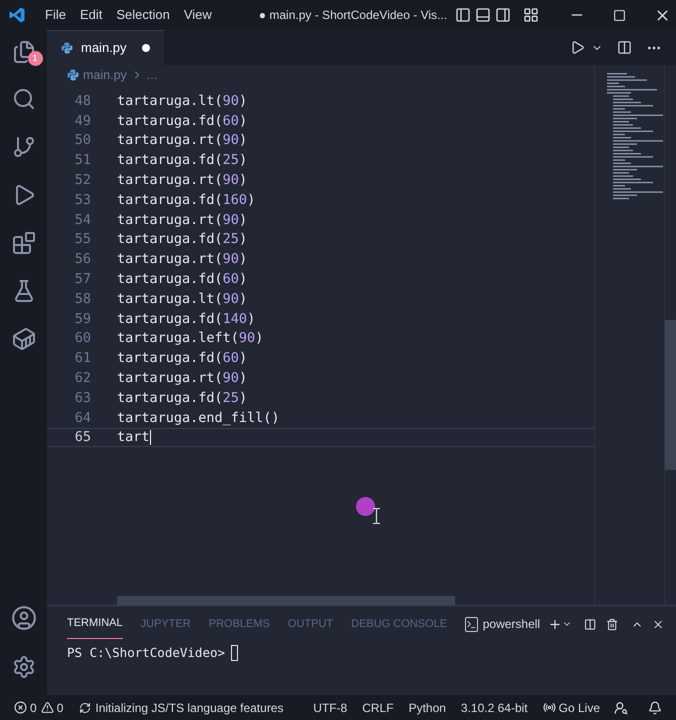 The image size is (676, 720). Describe the element at coordinates (82, 319) in the screenshot. I see `line-number: 59` at that location.